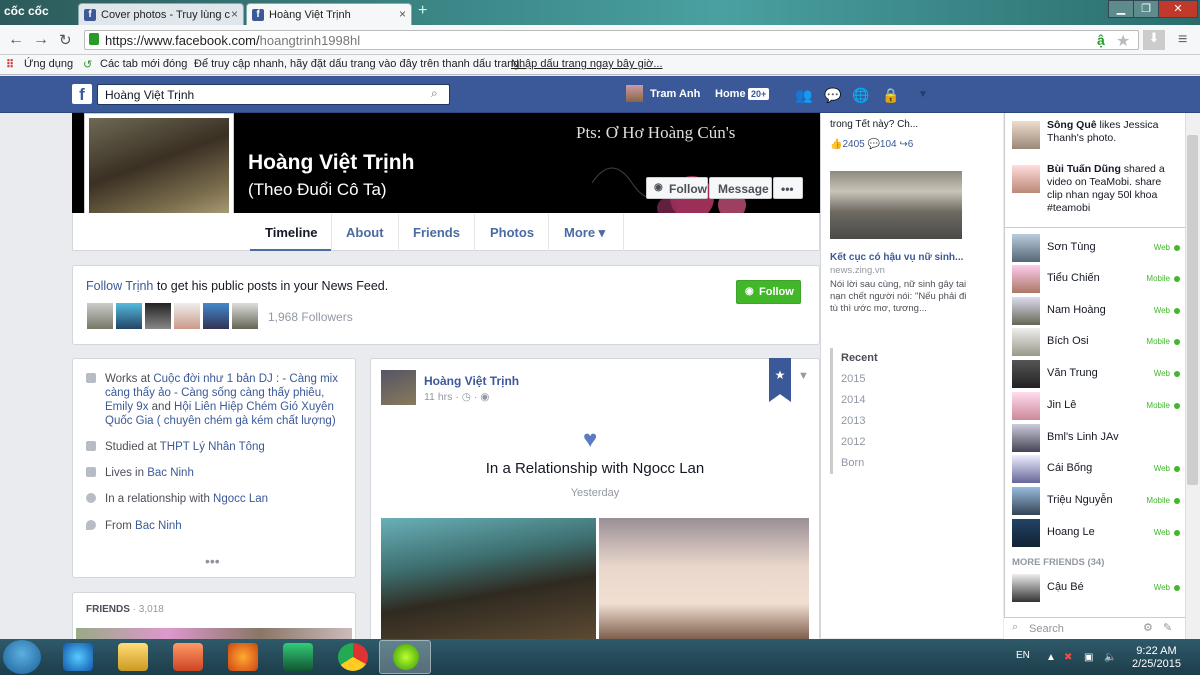  What do you see at coordinates (853, 442) in the screenshot?
I see `year-2012: 2012` at bounding box center [853, 442].